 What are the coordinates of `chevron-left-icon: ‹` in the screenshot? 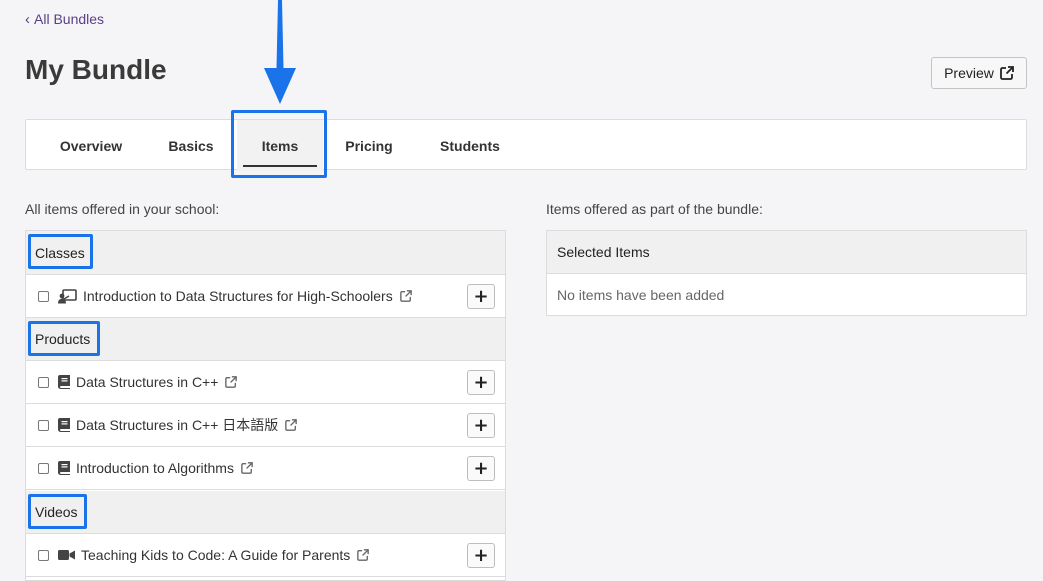 It's located at (27, 19).